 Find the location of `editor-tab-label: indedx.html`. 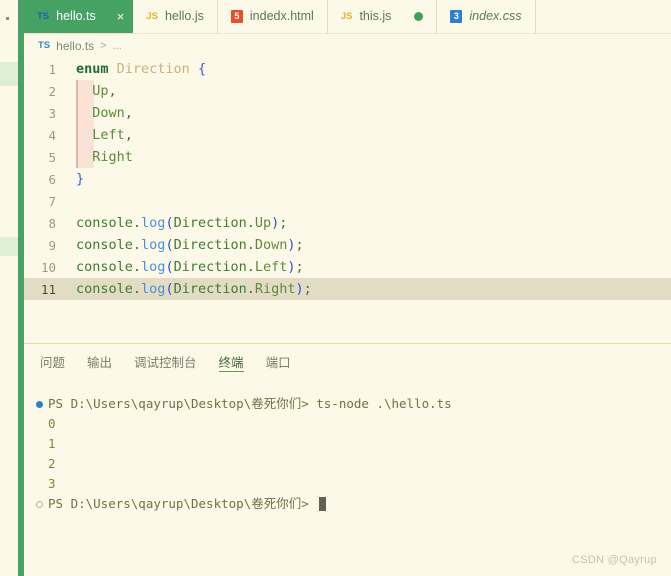

editor-tab-label: indedx.html is located at coordinates (281, 16).